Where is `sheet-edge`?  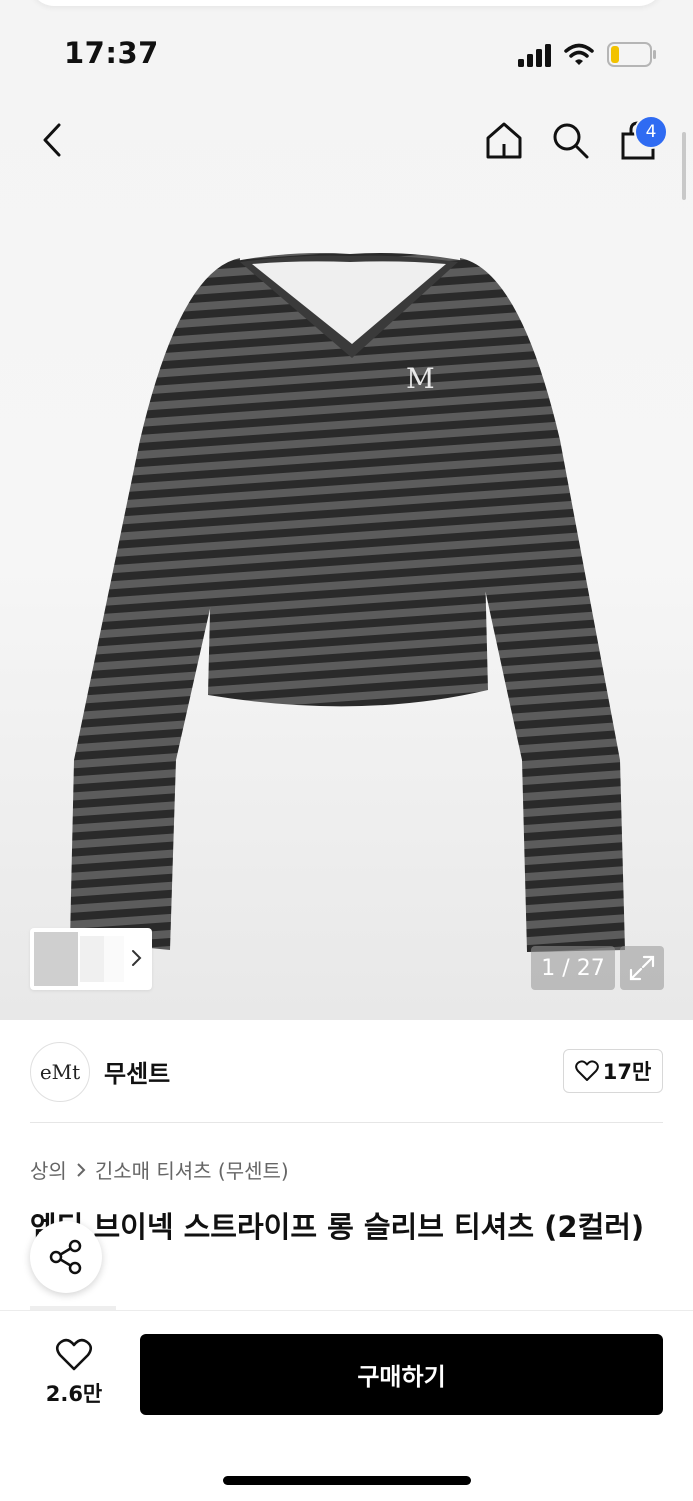 sheet-edge is located at coordinates (346, 3).